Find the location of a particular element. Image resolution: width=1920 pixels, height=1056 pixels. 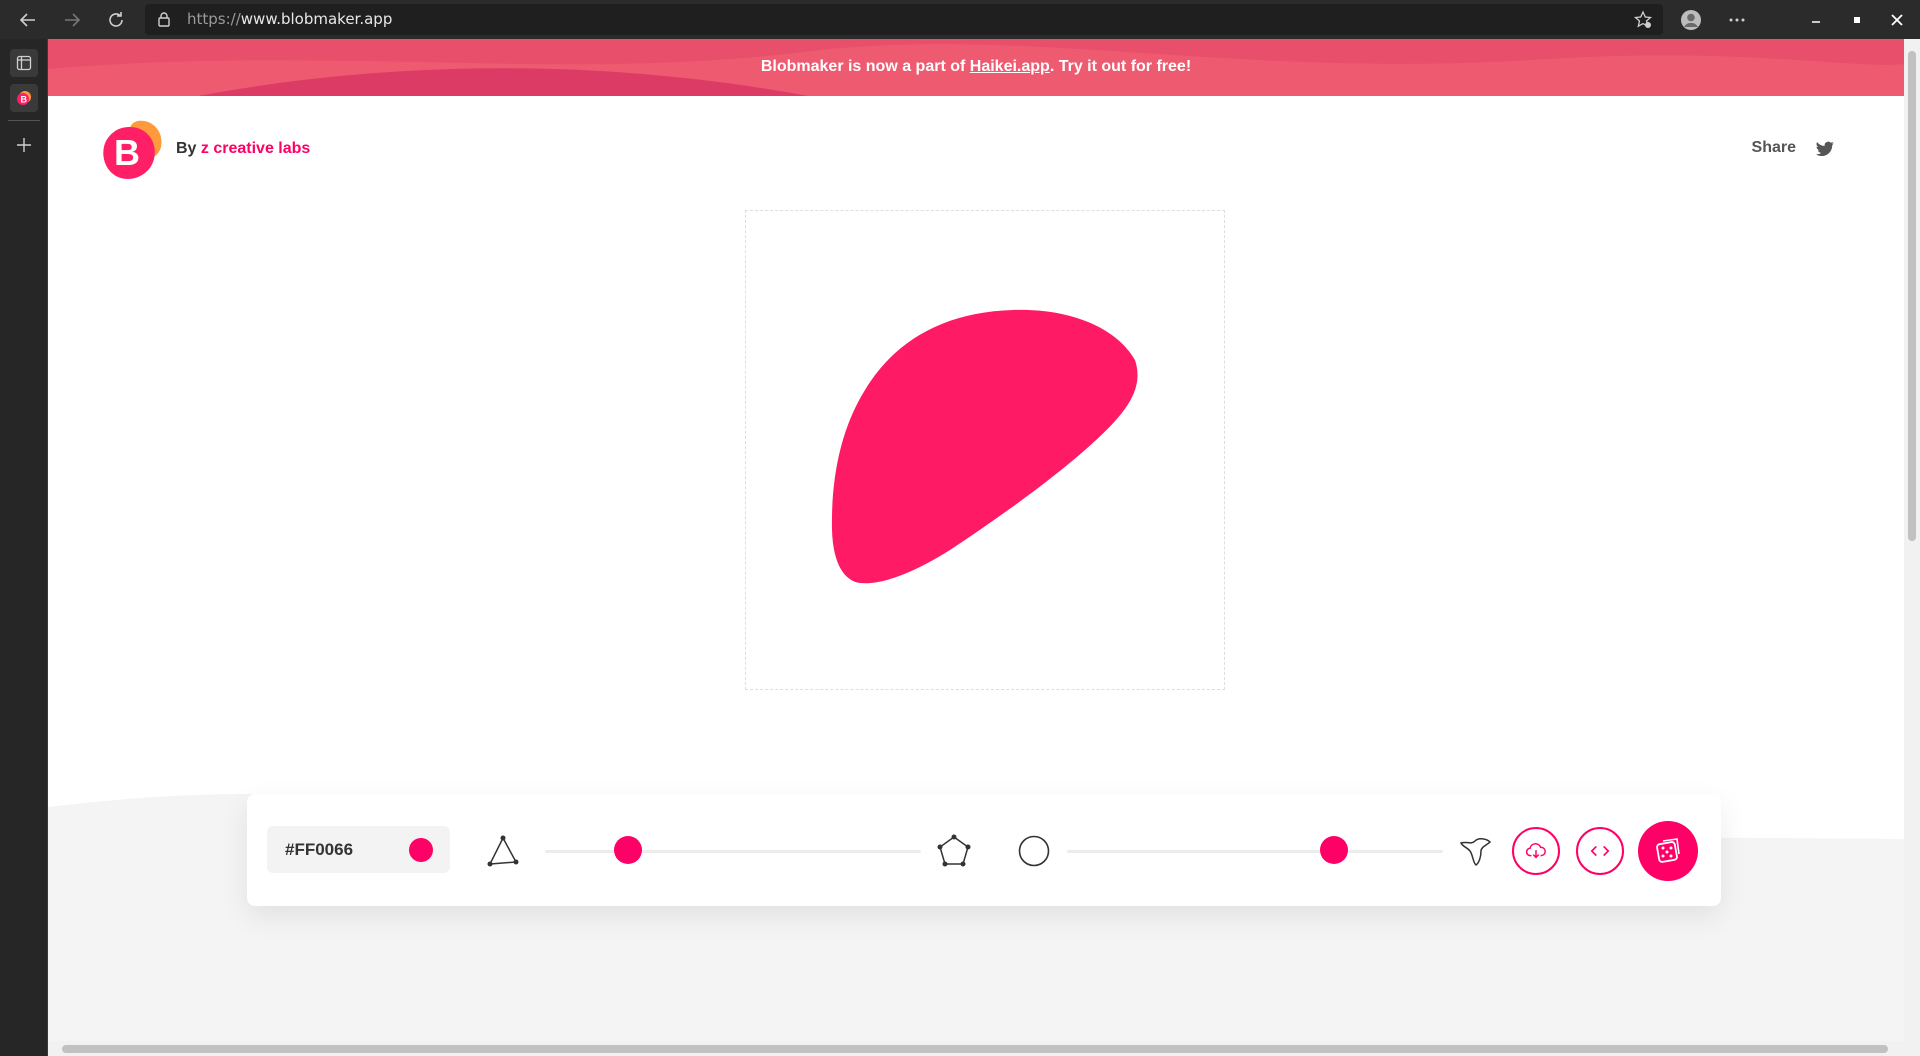

blobmaker-logo: B is located at coordinates (131, 150).